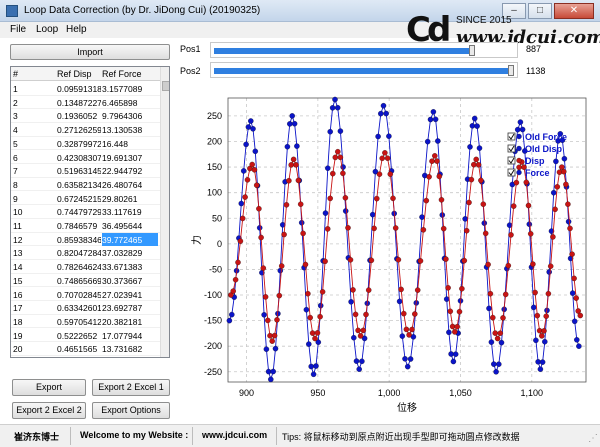 The height and width of the screenshot is (447, 600). I want to click on table-row: 9 0.67245215 29.80261, so click(85, 199).